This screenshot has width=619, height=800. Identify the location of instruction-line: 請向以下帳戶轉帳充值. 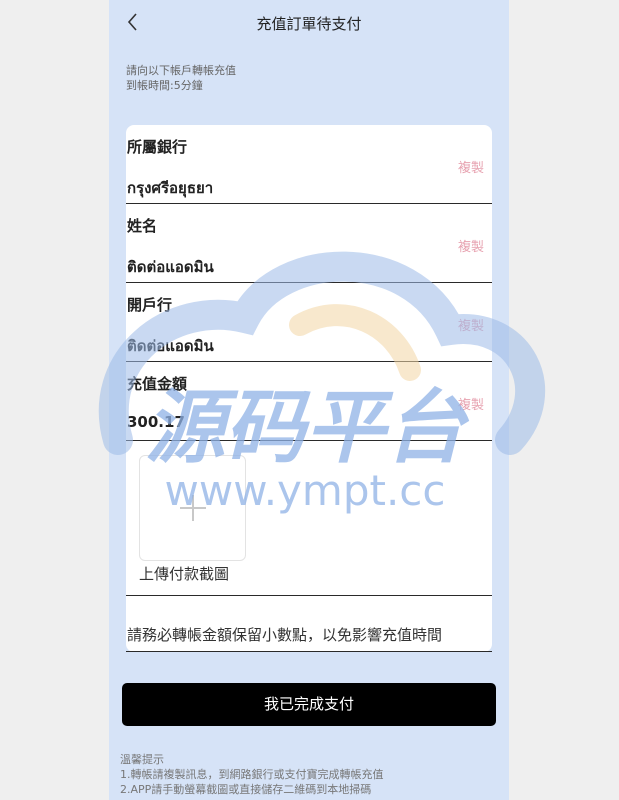
(181, 70).